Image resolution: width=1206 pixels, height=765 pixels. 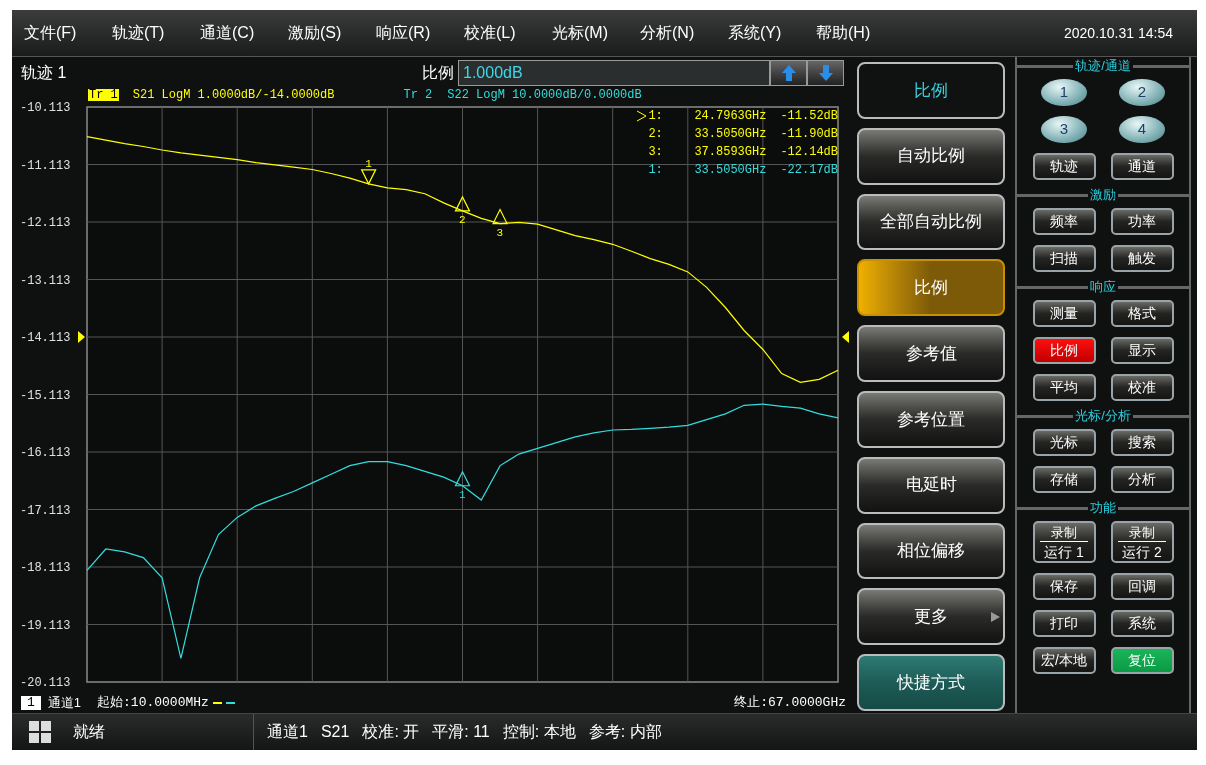 What do you see at coordinates (772, 33) in the screenshot?
I see `menu-item: 系统(Y)` at bounding box center [772, 33].